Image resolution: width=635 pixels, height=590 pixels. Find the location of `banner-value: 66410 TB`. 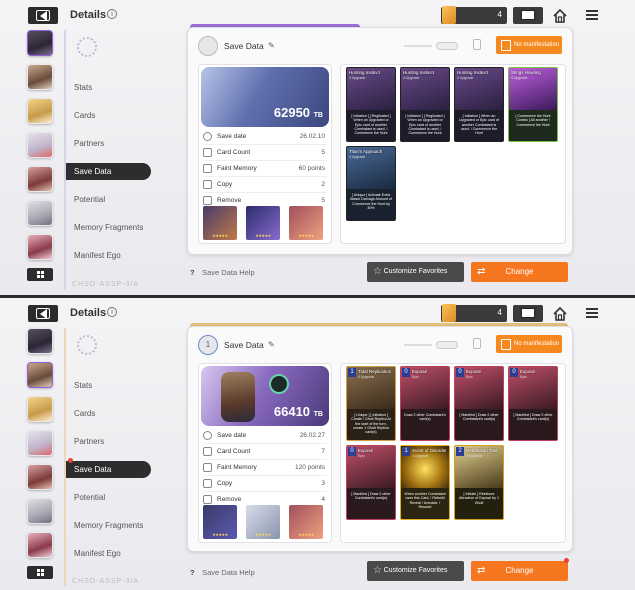

banner-value: 66410 TB is located at coordinates (298, 411).